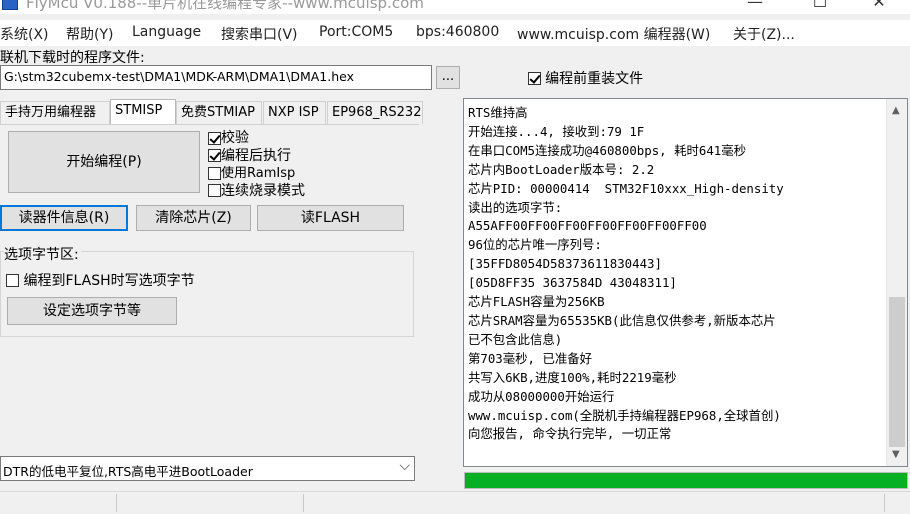  What do you see at coordinates (896, 454) in the screenshot?
I see `scroll-down-icon: ▼` at bounding box center [896, 454].